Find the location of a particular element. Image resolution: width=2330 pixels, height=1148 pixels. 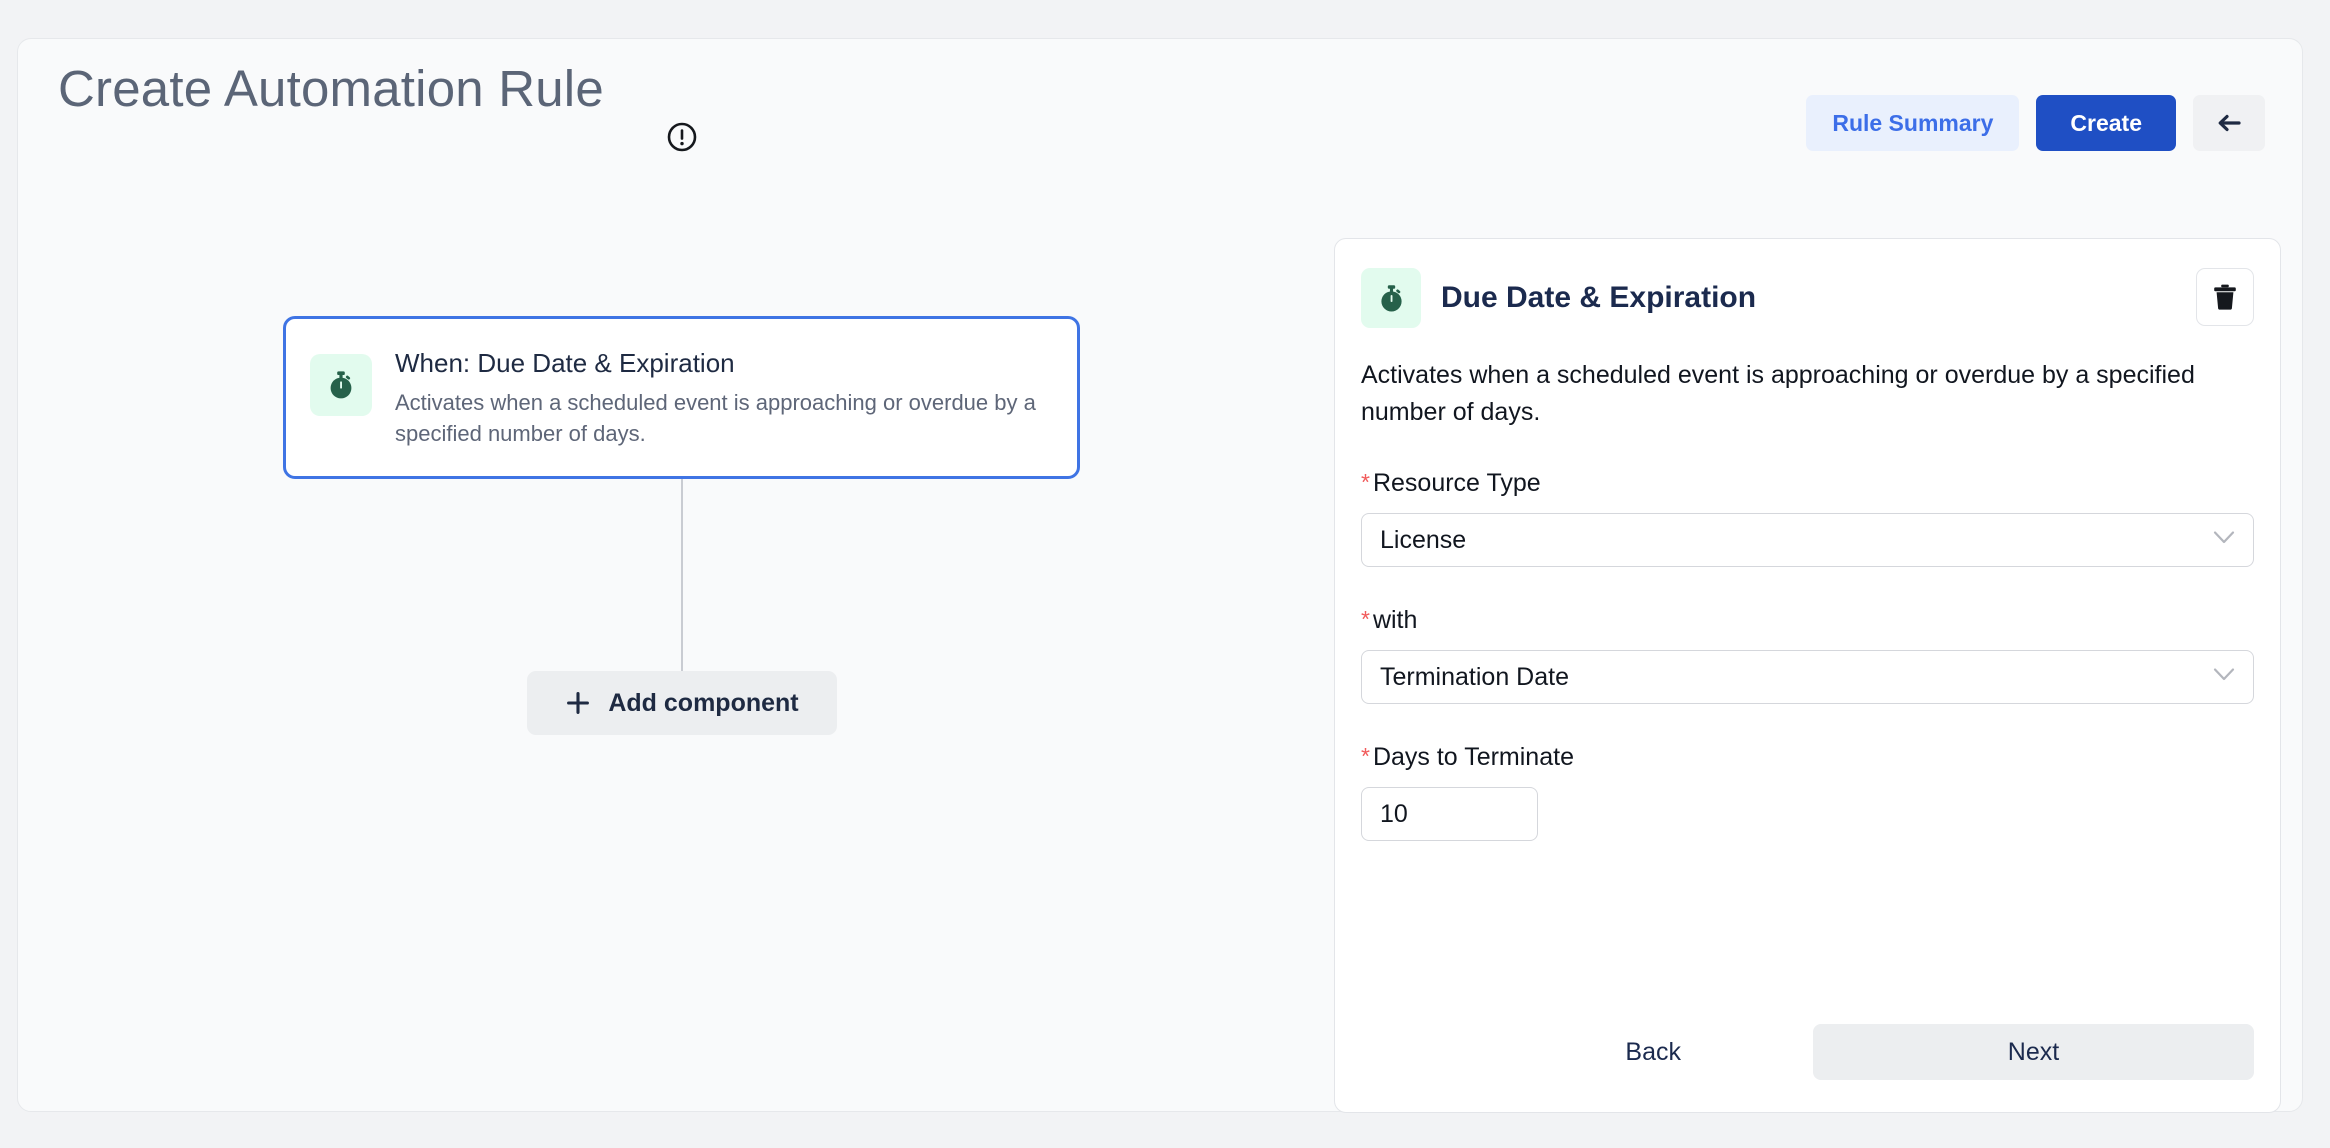

arrow-left-icon is located at coordinates (2229, 123).